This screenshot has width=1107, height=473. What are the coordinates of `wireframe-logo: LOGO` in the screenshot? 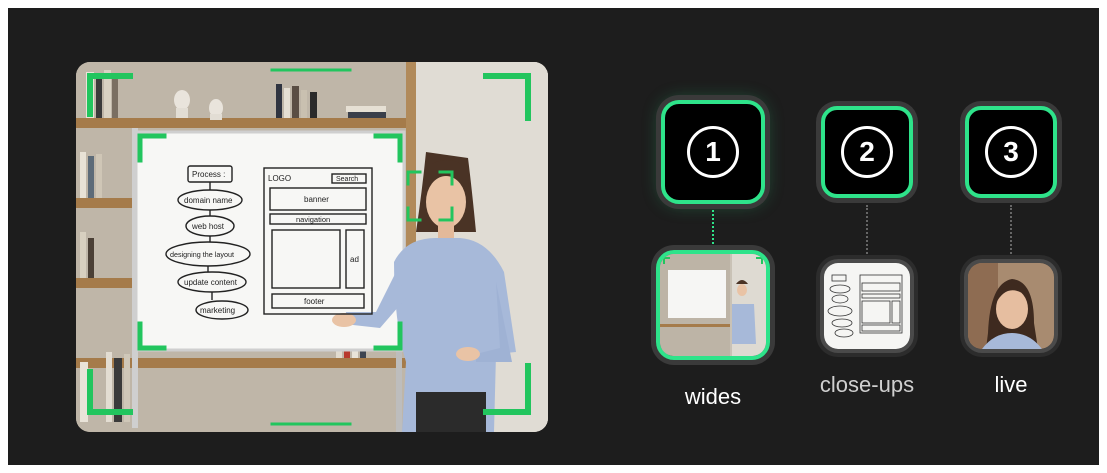 It's located at (279, 178).